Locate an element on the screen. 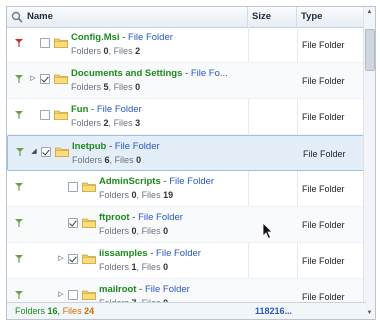  column-header-size: Size is located at coordinates (272, 17).